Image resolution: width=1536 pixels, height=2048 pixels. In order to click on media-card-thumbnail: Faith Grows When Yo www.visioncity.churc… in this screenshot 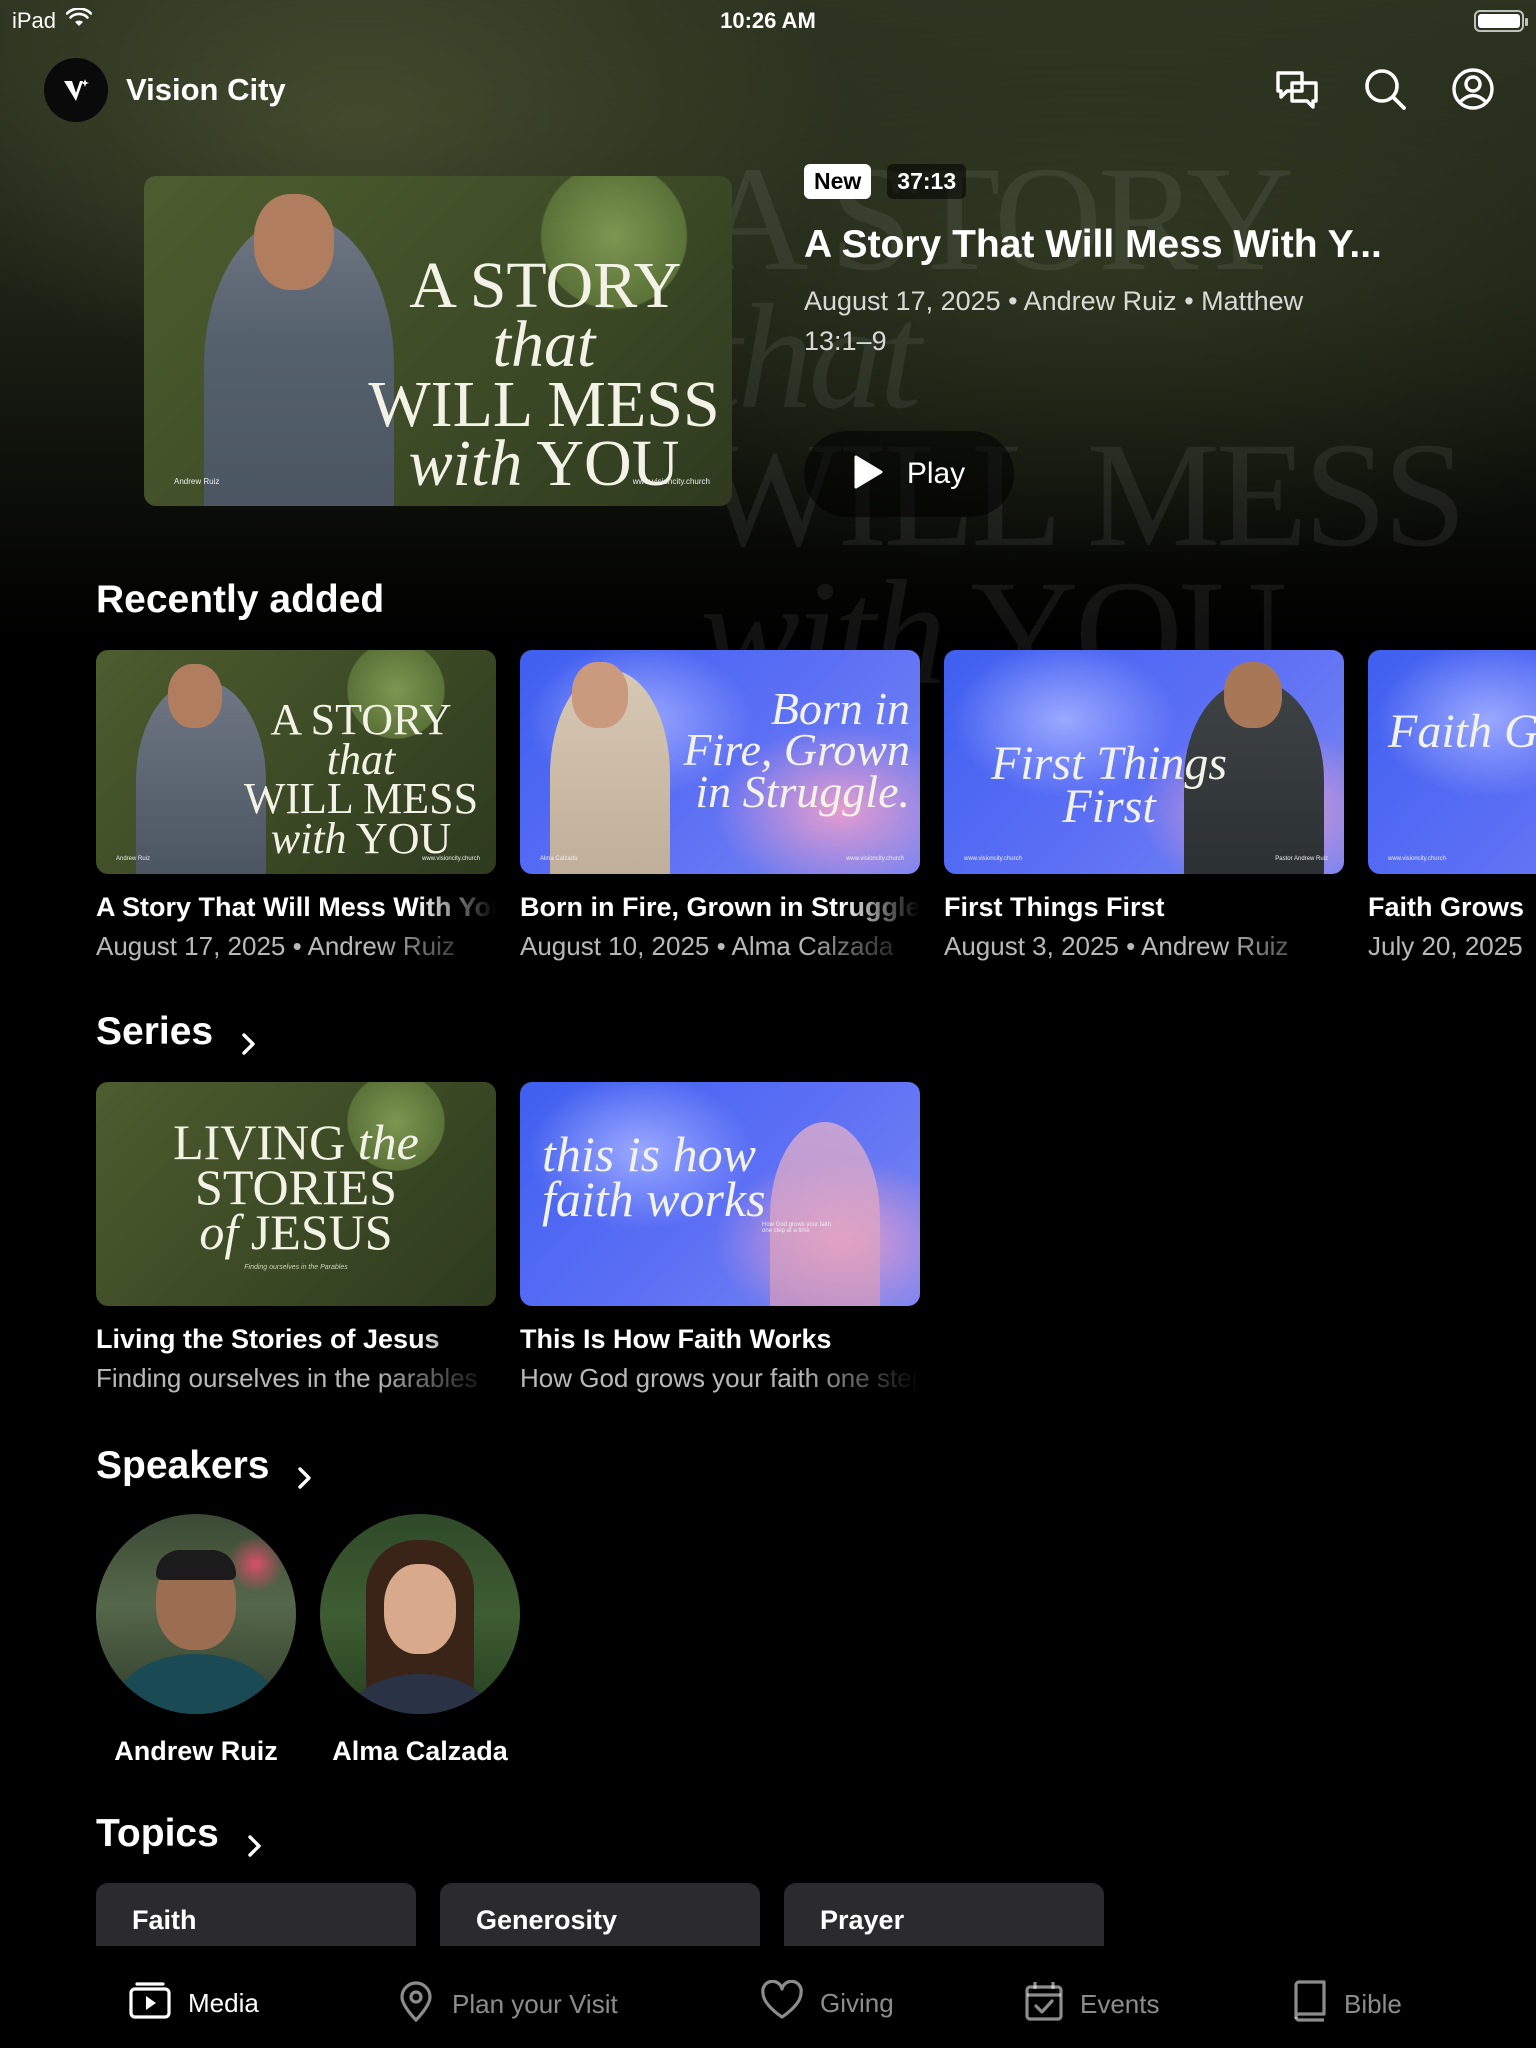, I will do `click(1452, 762)`.